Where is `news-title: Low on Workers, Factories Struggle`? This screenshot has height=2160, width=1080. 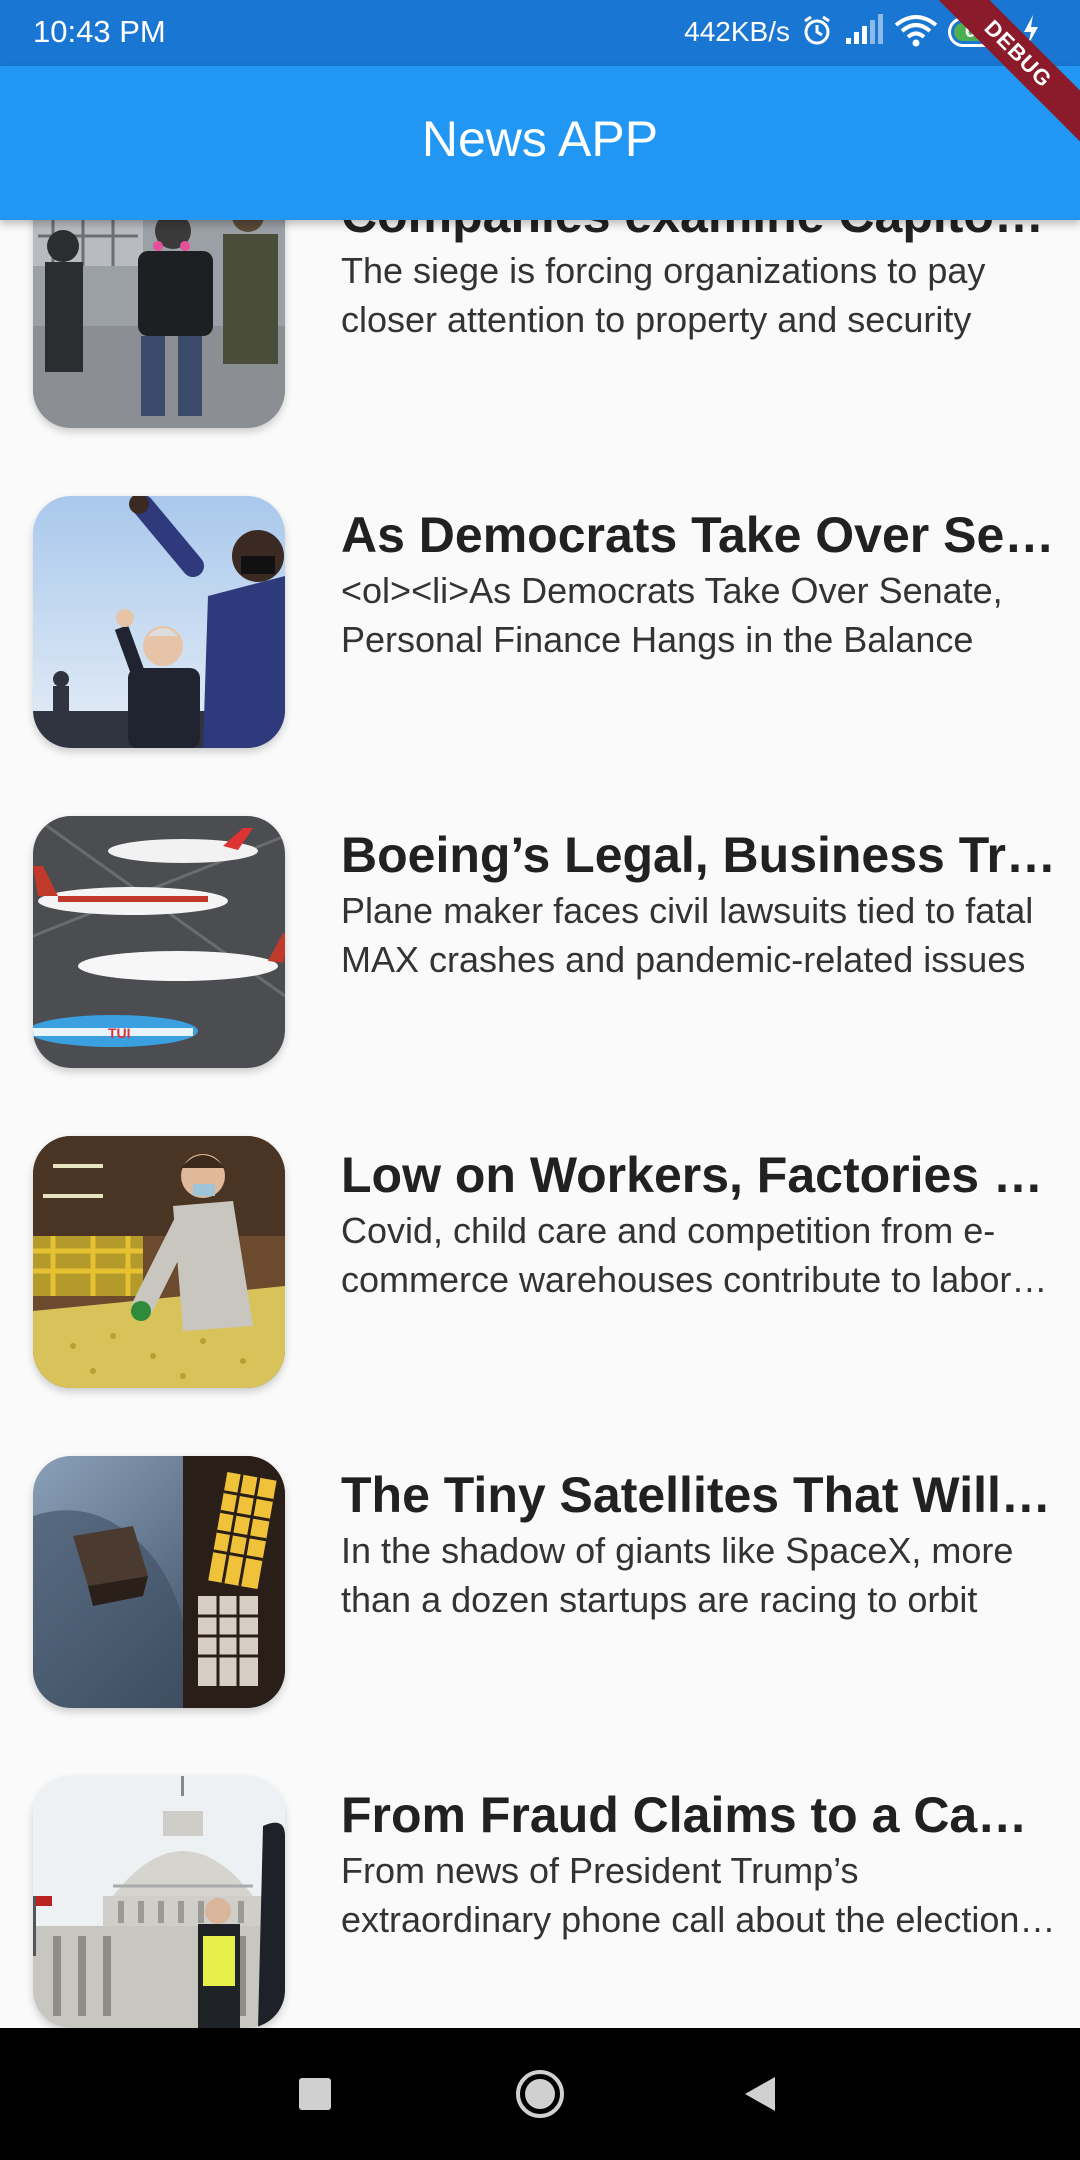
news-title: Low on Workers, Factories Struggle is located at coordinates (698, 1175).